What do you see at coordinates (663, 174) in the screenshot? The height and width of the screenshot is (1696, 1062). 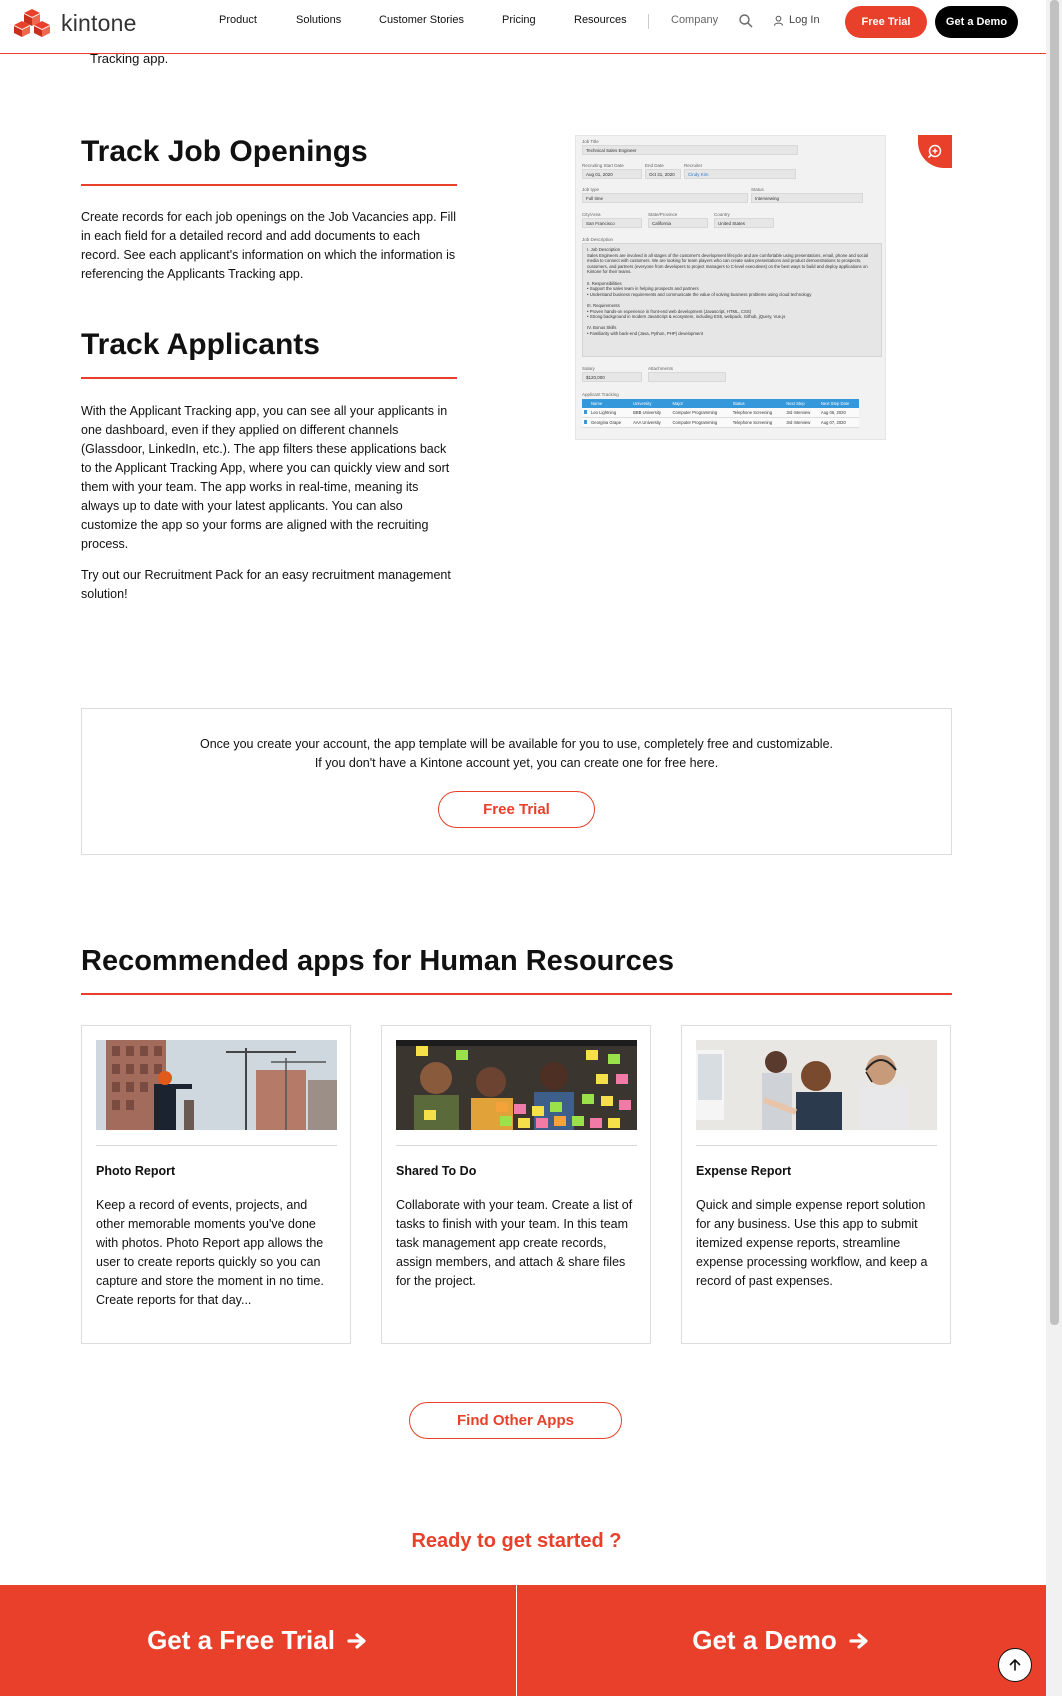 I see `mock-field: Oct 31, 2020` at bounding box center [663, 174].